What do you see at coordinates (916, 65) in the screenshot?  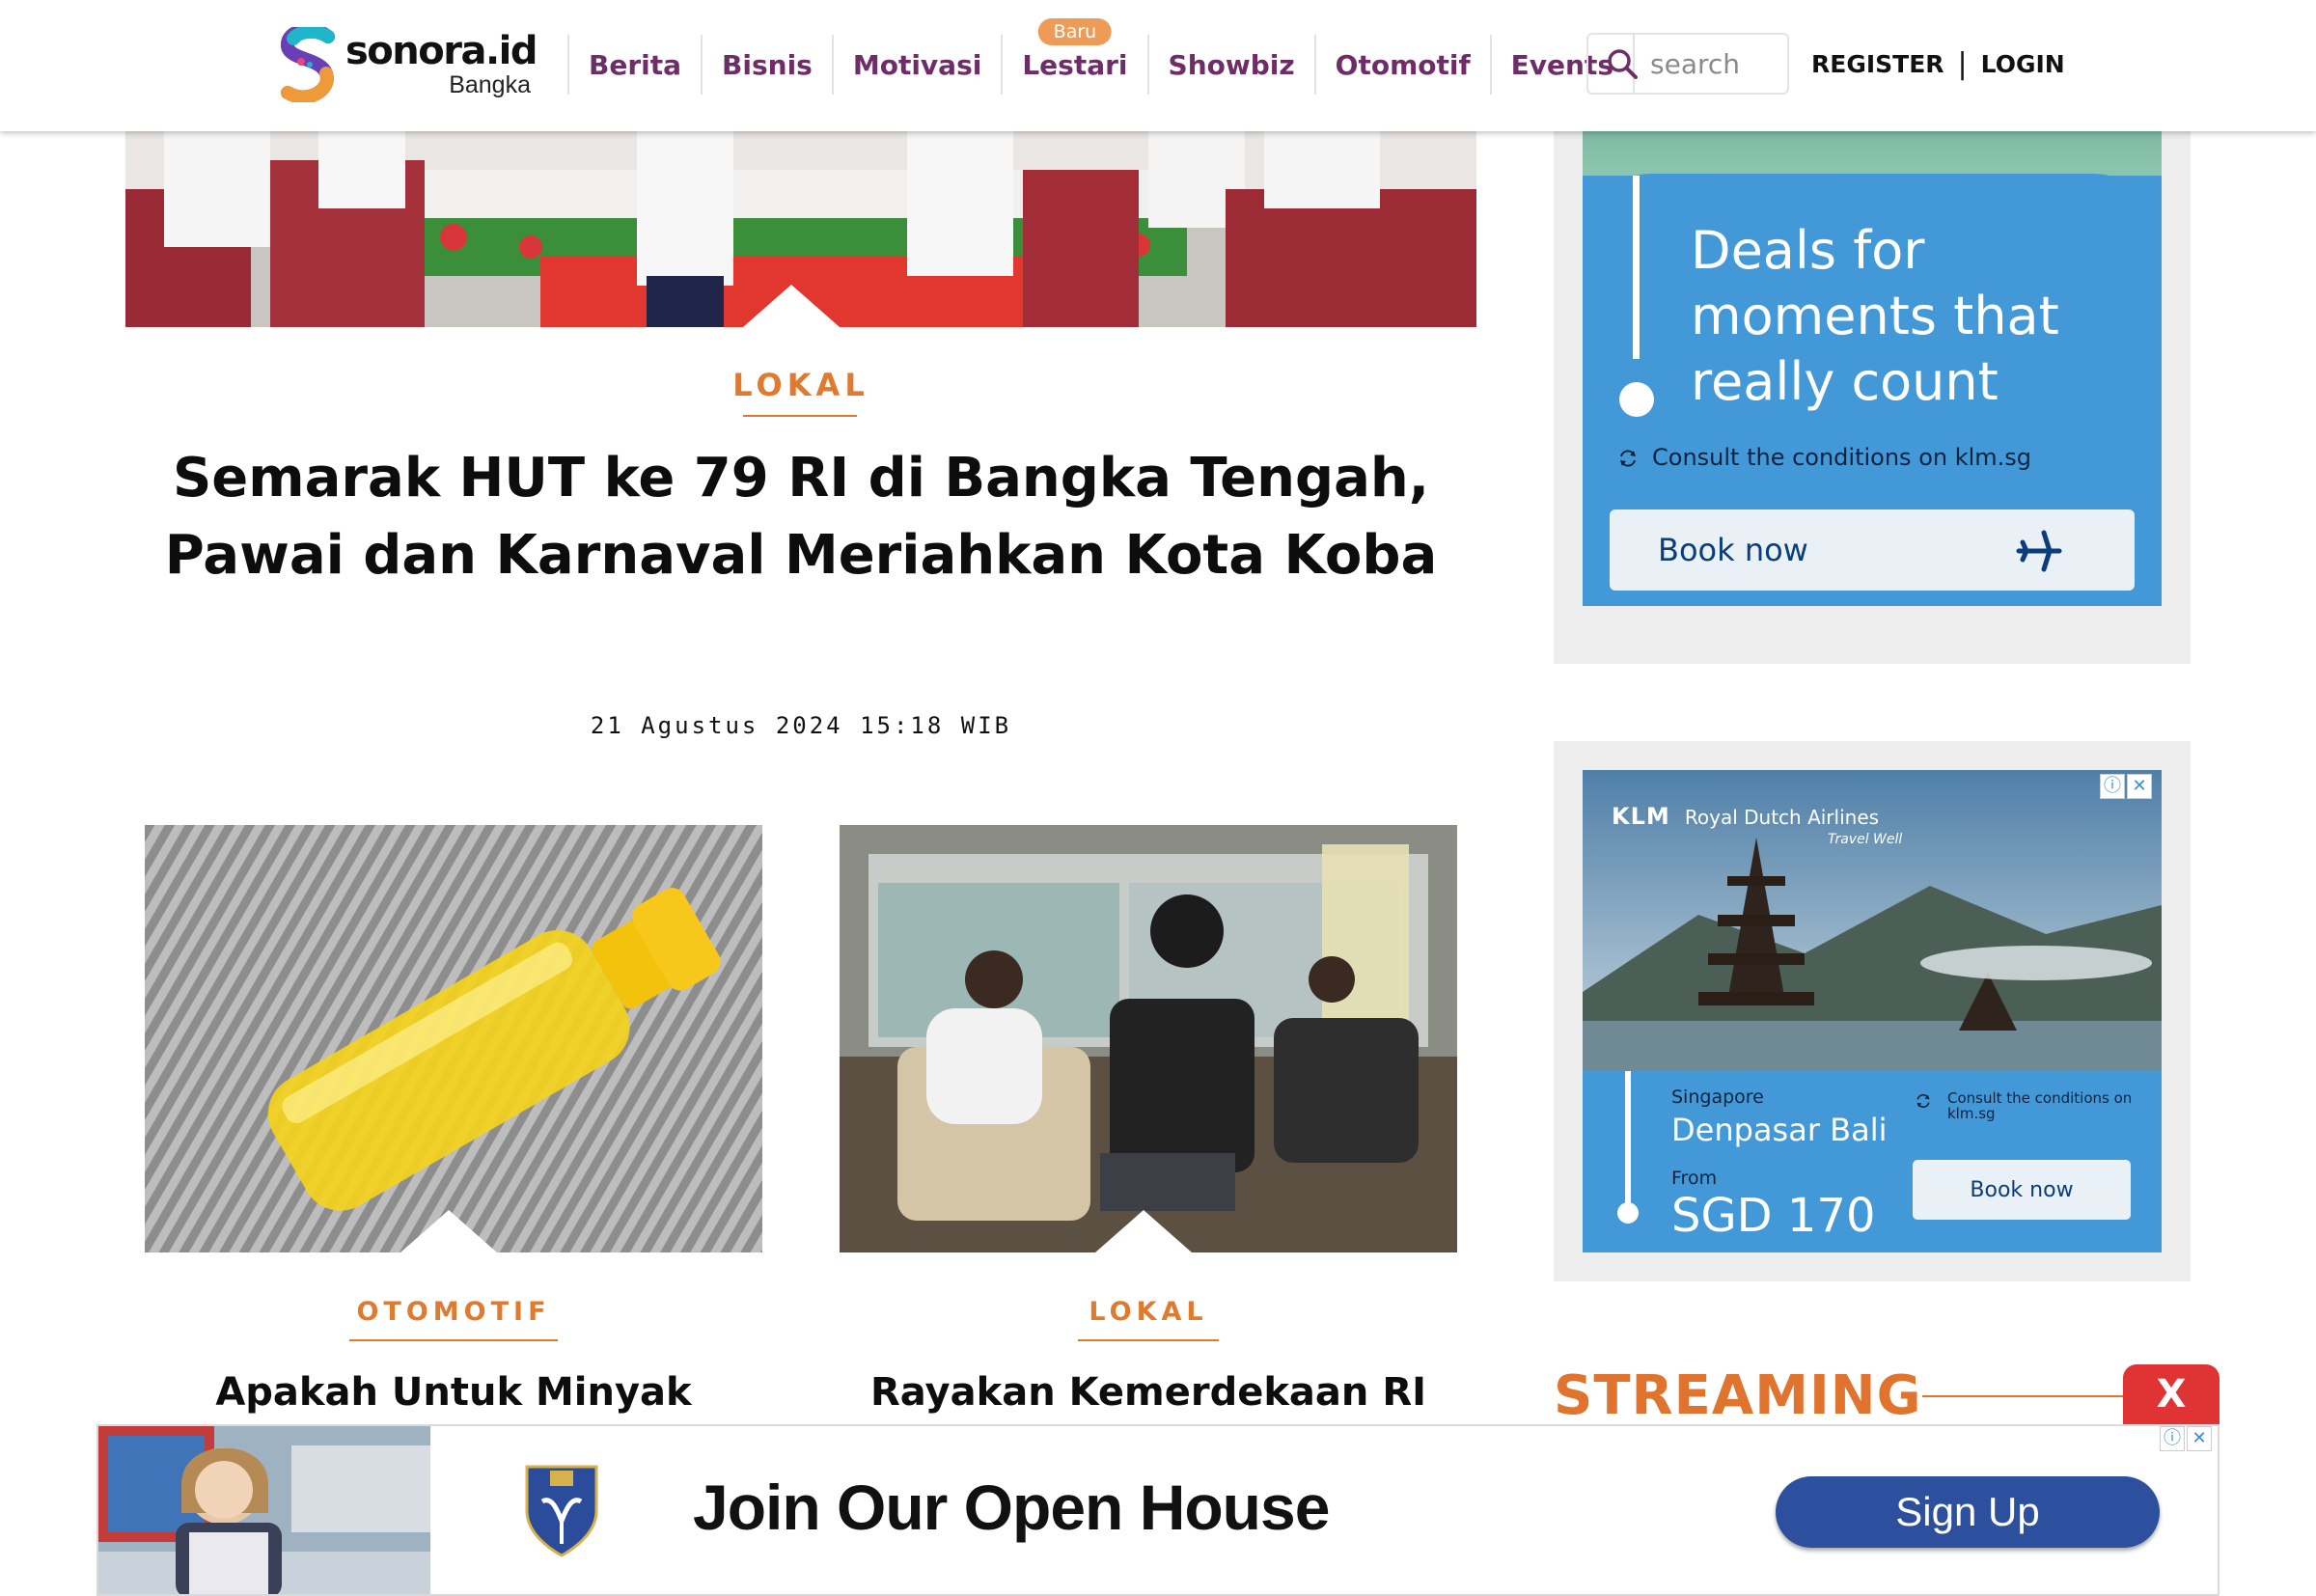 I see `nav-item-motivasi: Motivasi` at bounding box center [916, 65].